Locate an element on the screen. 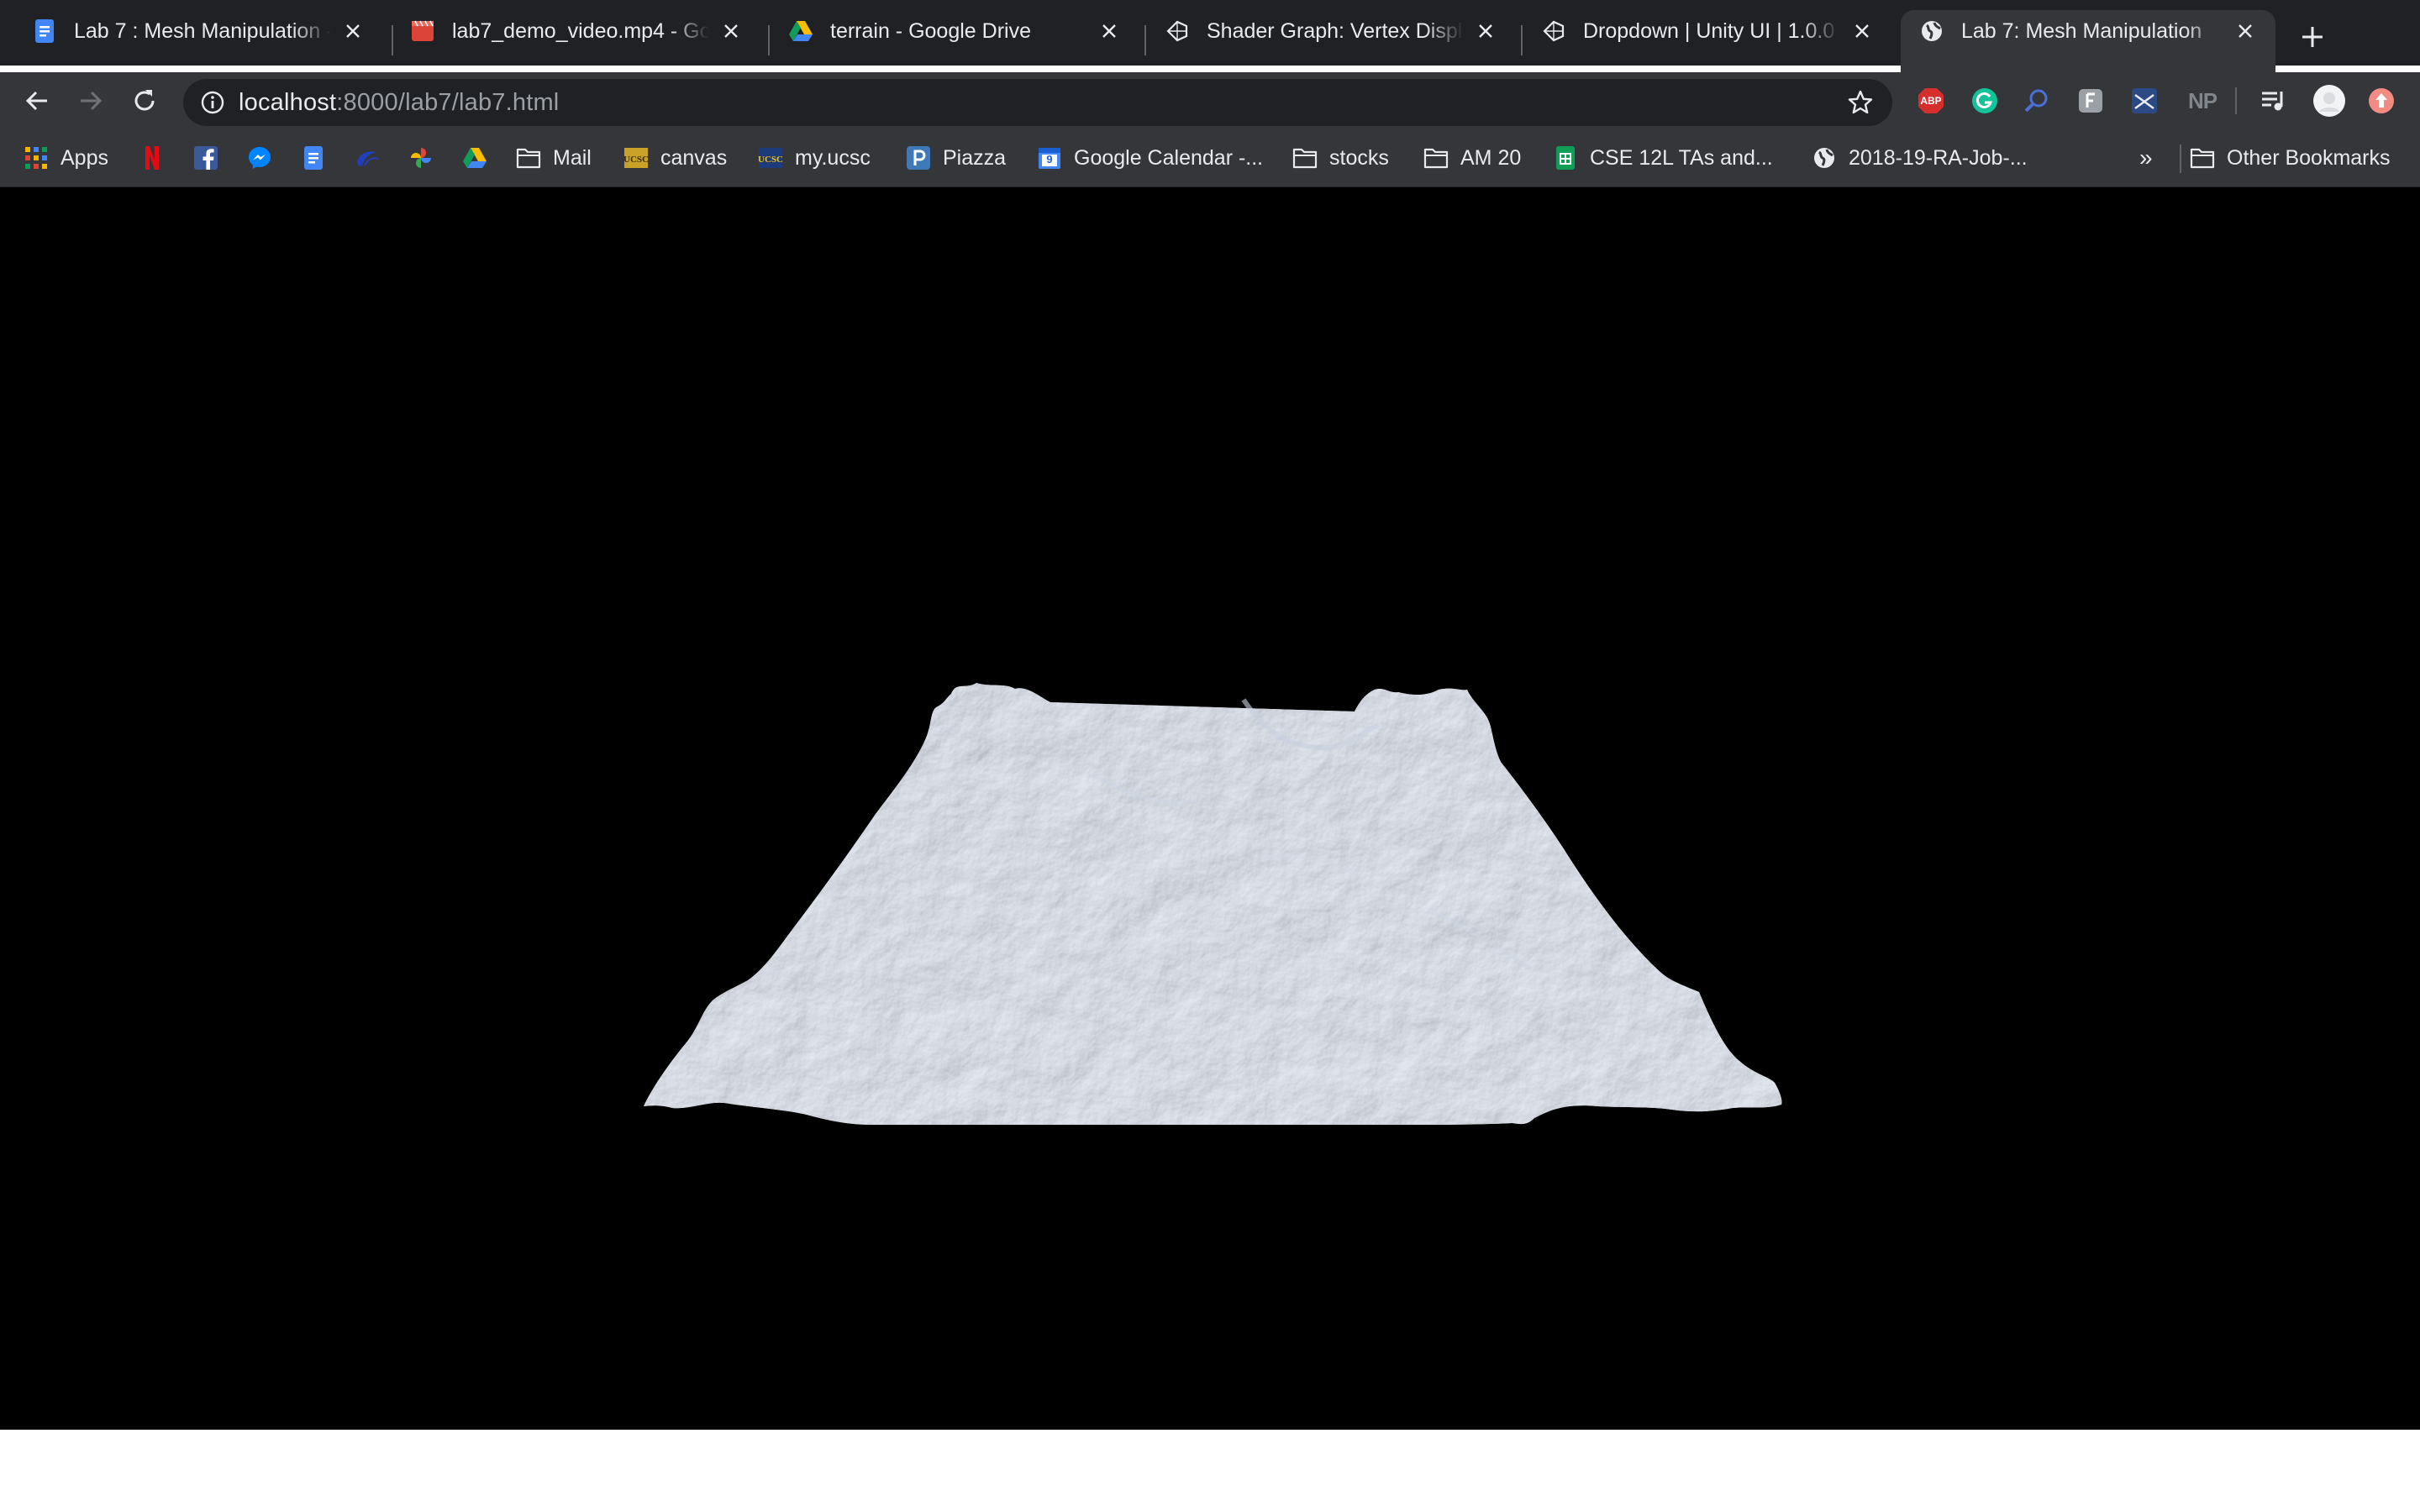 The height and width of the screenshot is (1512, 2420). tab-lab7-active: Lab 7: Mesh Manipulation is located at coordinates (2088, 41).